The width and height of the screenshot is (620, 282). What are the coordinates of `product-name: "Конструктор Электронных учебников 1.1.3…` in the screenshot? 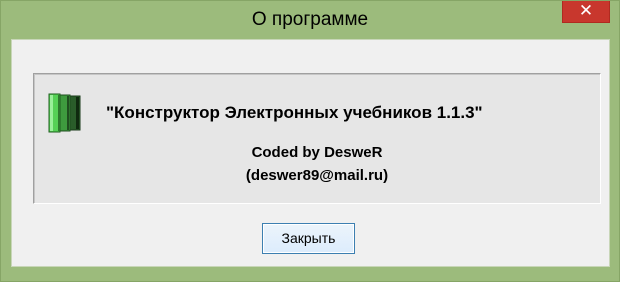 It's located at (294, 112).